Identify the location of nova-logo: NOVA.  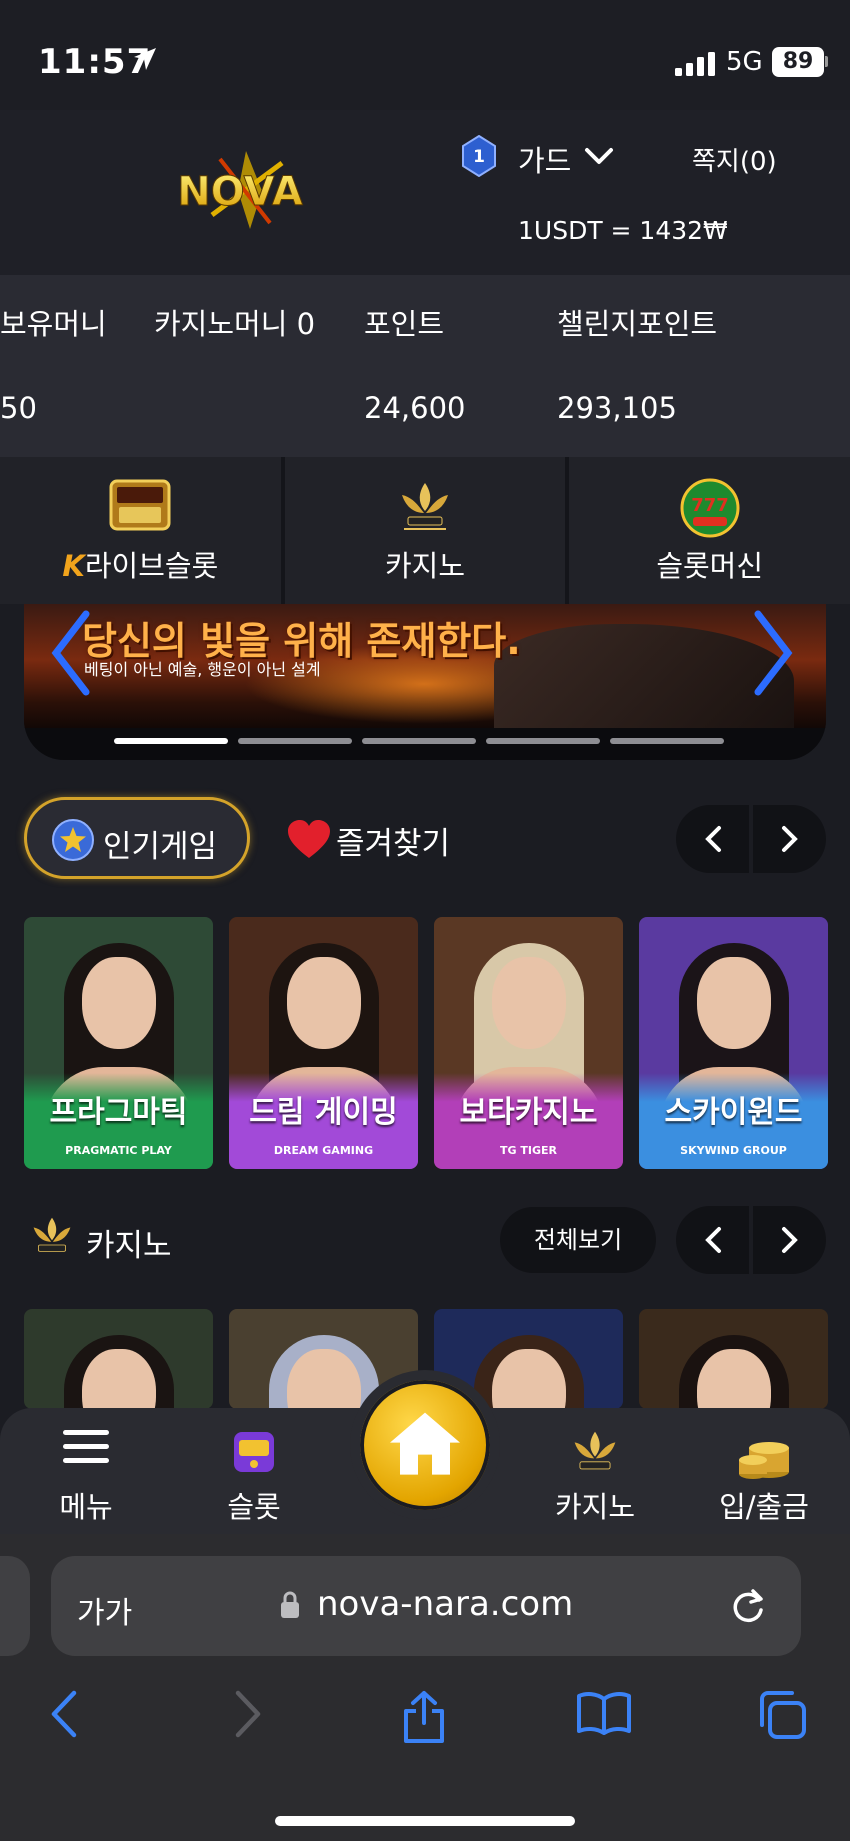
(240, 190).